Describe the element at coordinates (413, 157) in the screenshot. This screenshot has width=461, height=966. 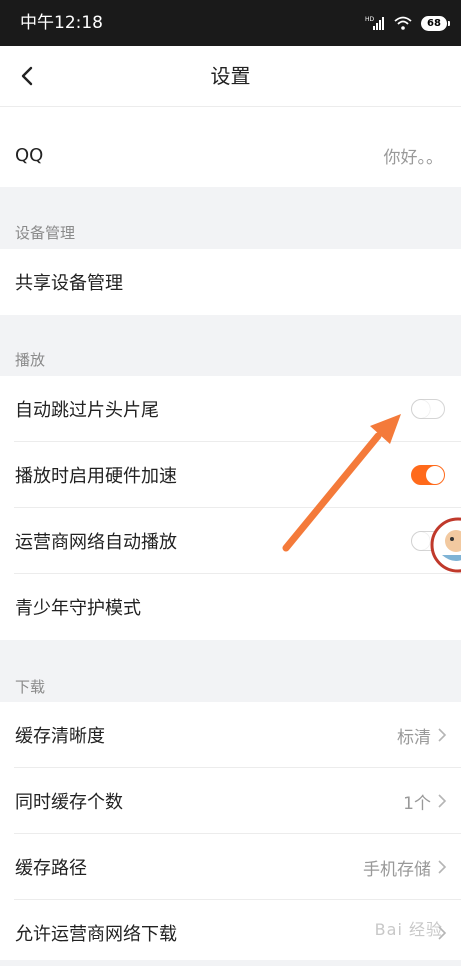
I see `account-value: 你好。。` at that location.